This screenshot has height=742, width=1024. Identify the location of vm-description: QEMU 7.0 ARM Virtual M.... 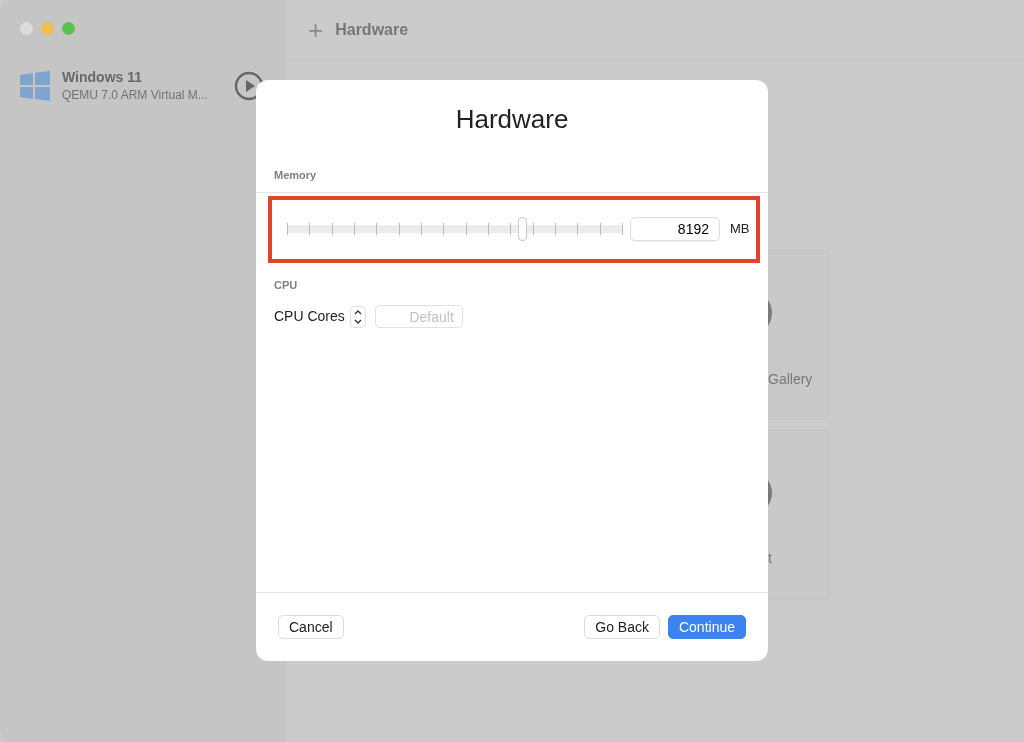
(135, 95).